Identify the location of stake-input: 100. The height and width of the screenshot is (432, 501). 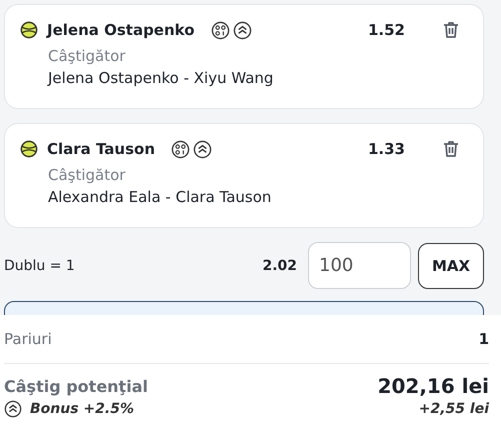
(359, 265).